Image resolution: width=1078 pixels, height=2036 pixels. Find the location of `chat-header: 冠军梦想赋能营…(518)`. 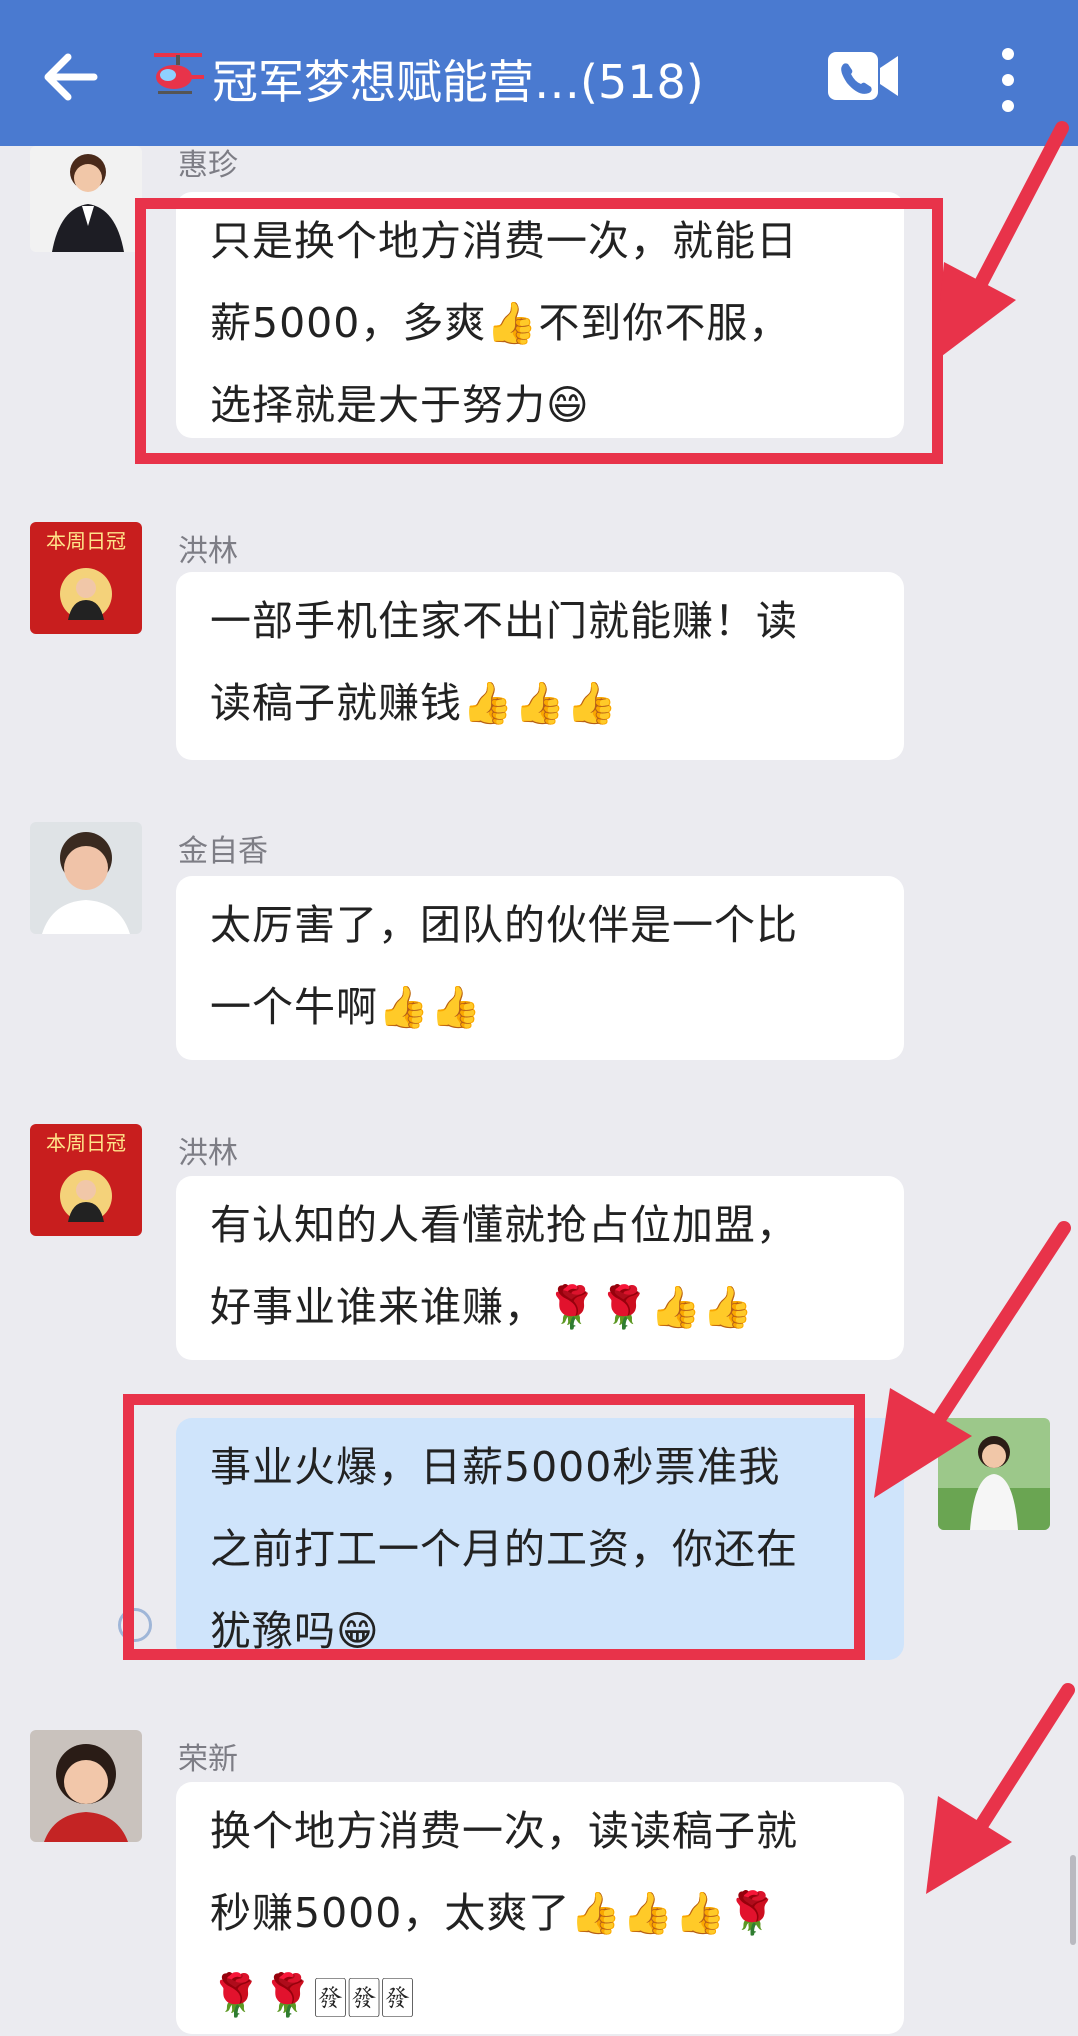

chat-header: 冠军梦想赋能营…(518) is located at coordinates (539, 73).